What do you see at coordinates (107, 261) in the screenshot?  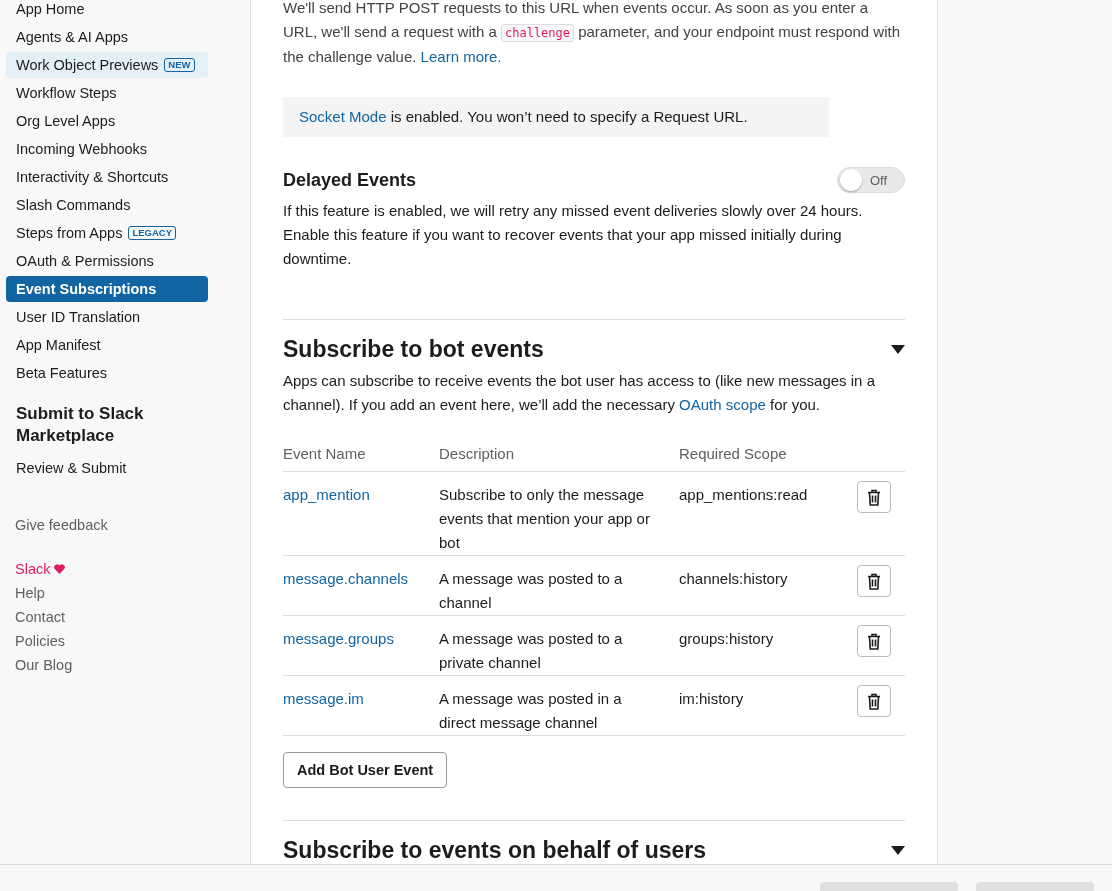 I see `sidebar-item: OAuth & Permissions` at bounding box center [107, 261].